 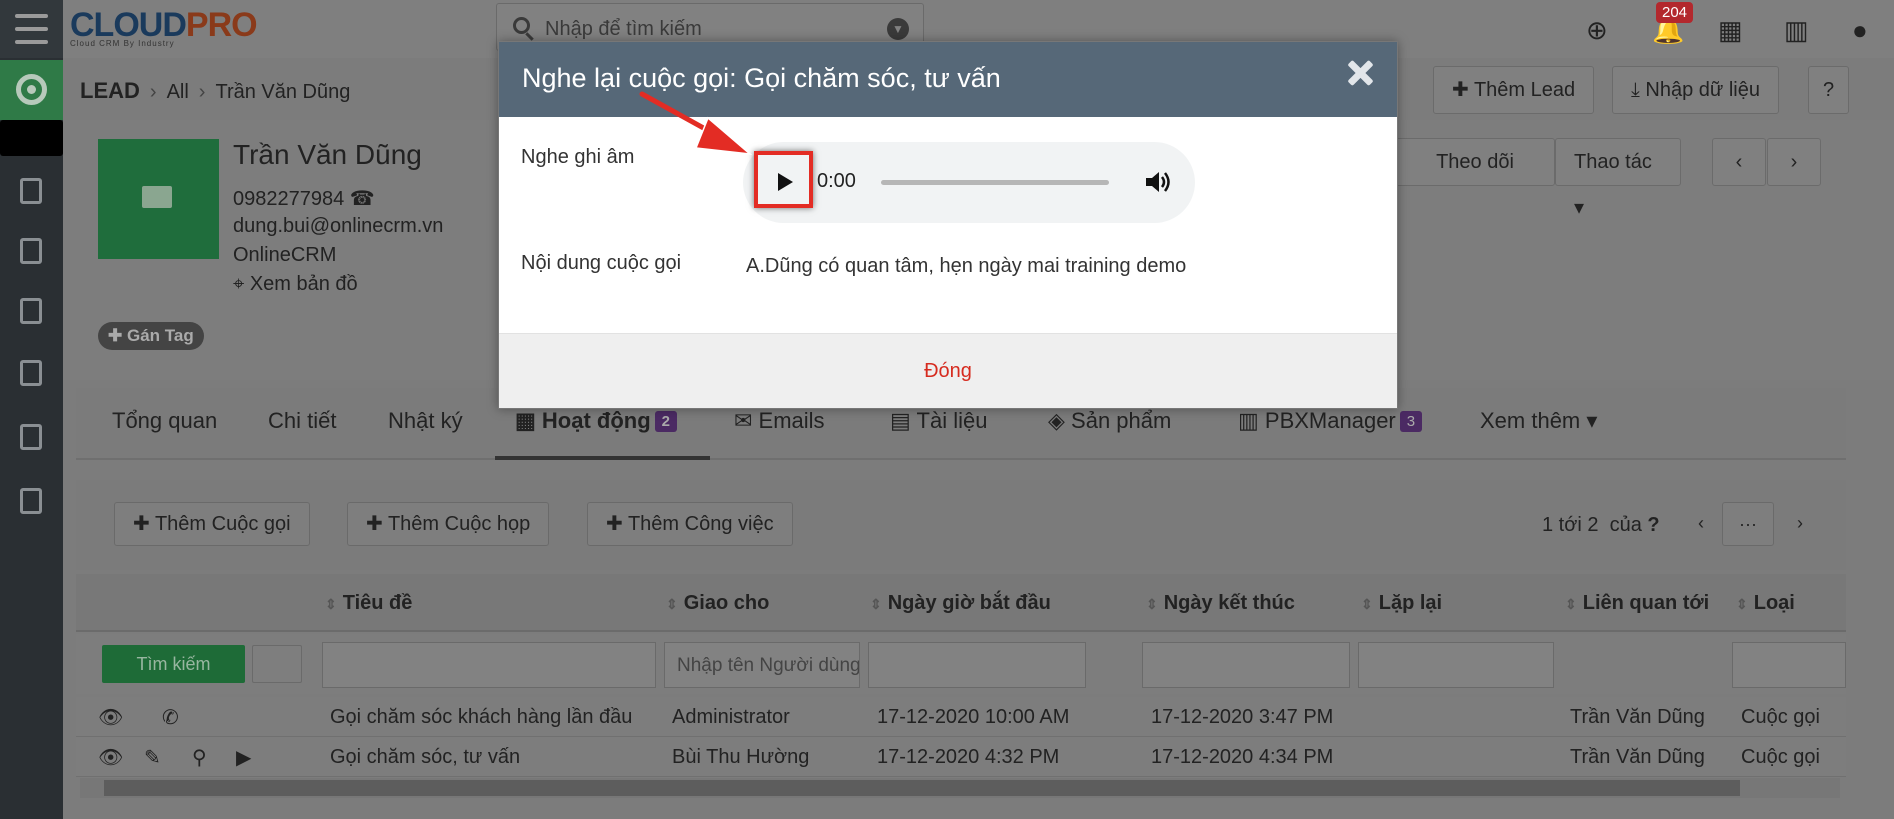 I want to click on row-assignee: Bùi Thu Hường, so click(x=741, y=757).